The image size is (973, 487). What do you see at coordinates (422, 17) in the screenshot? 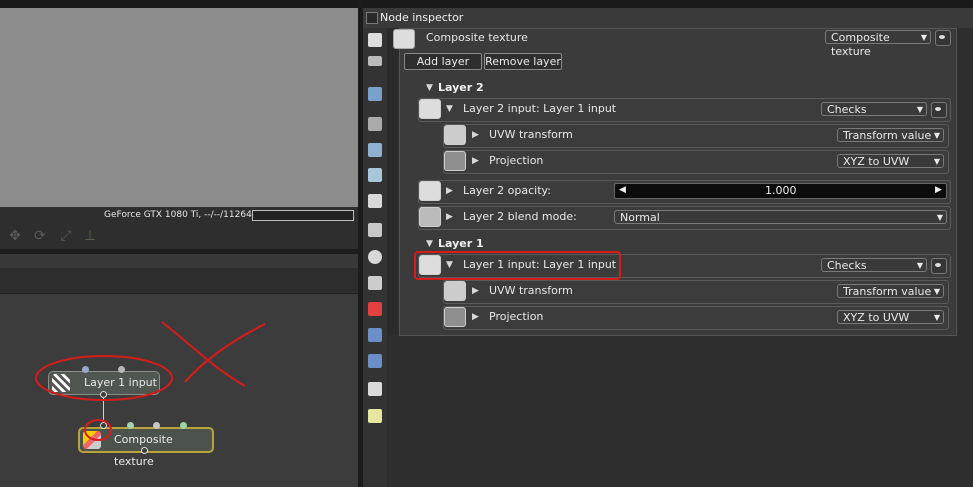
I see `inspector-title: Node inspector` at bounding box center [422, 17].